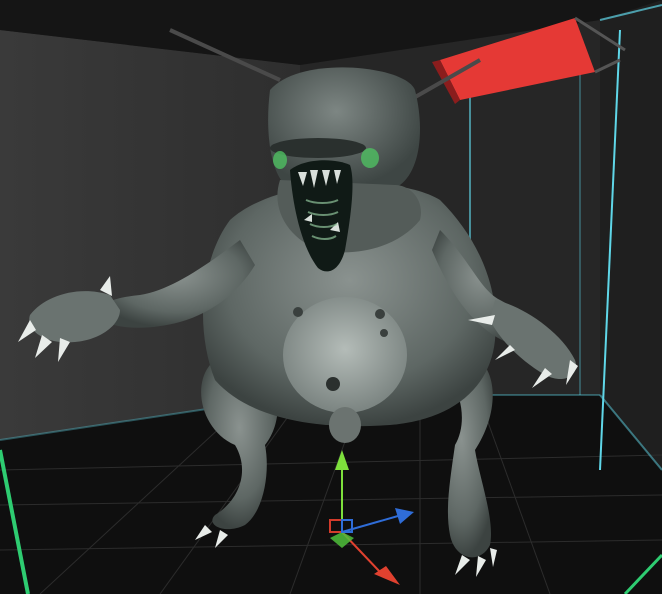 The image size is (662, 594). I want to click on eye-glow-left, so click(280, 160).